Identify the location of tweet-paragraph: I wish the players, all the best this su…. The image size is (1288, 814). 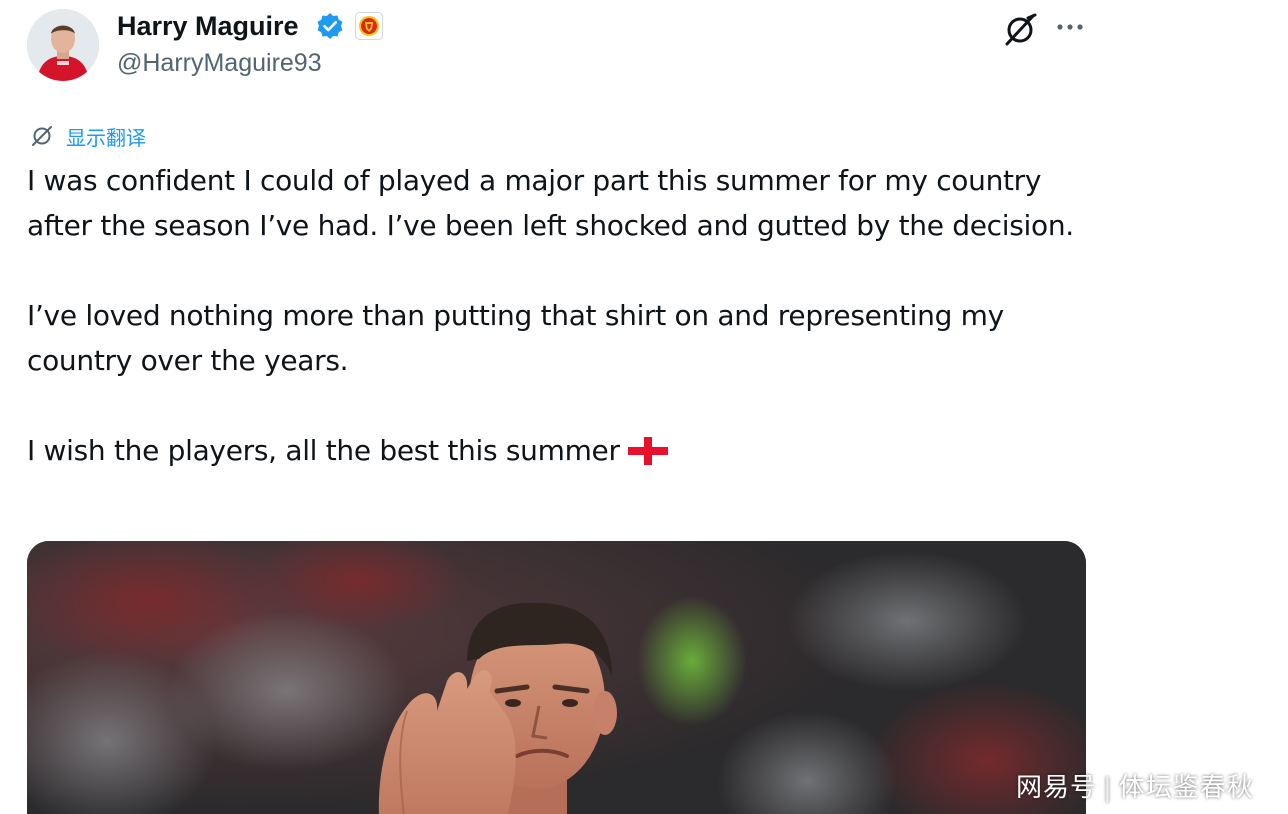
(323, 450).